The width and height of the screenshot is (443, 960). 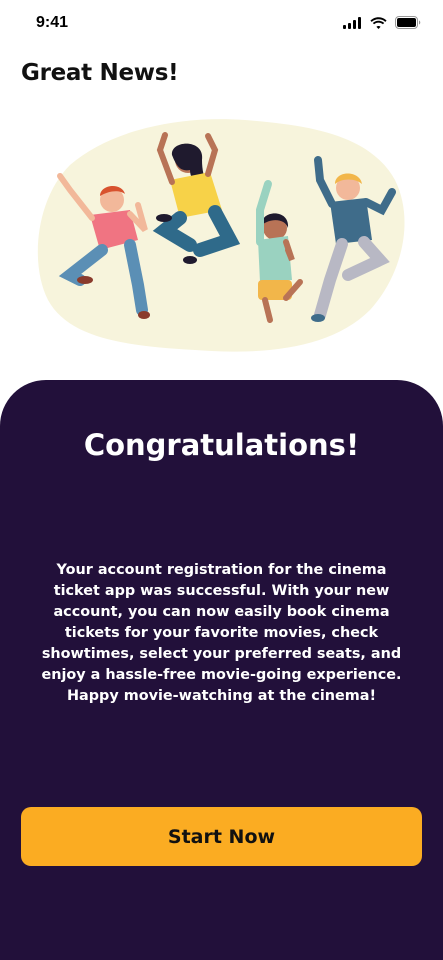 I want to click on battery-icon, so click(x=408, y=22).